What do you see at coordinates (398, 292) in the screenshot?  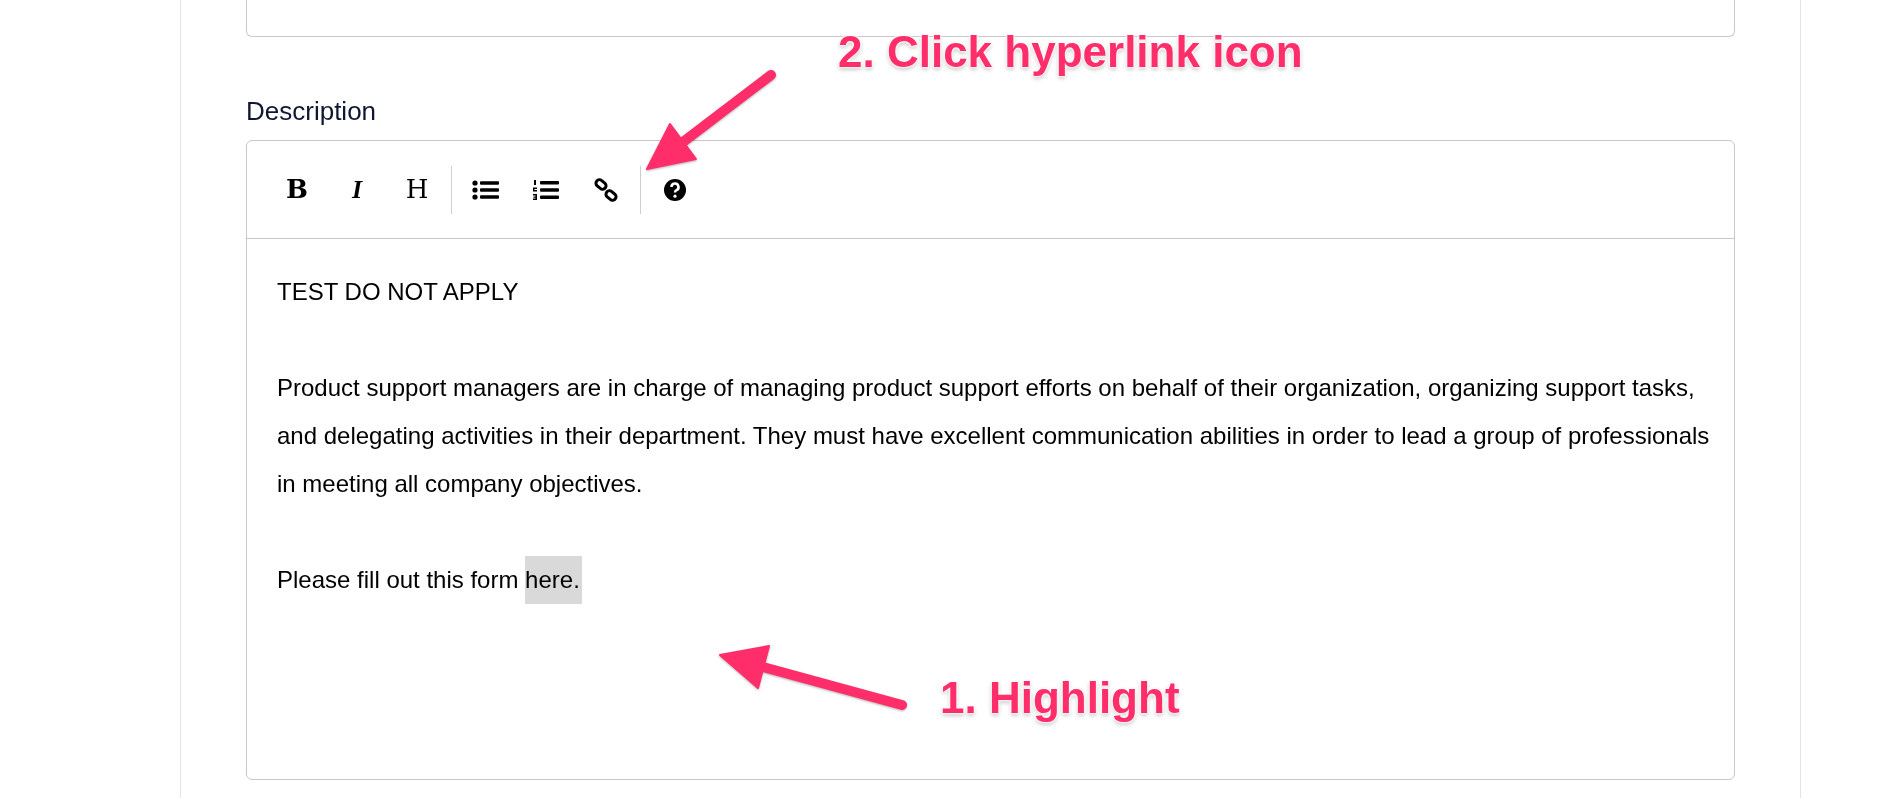 I see `paragraph: TEST DO NOT APPLY` at bounding box center [398, 292].